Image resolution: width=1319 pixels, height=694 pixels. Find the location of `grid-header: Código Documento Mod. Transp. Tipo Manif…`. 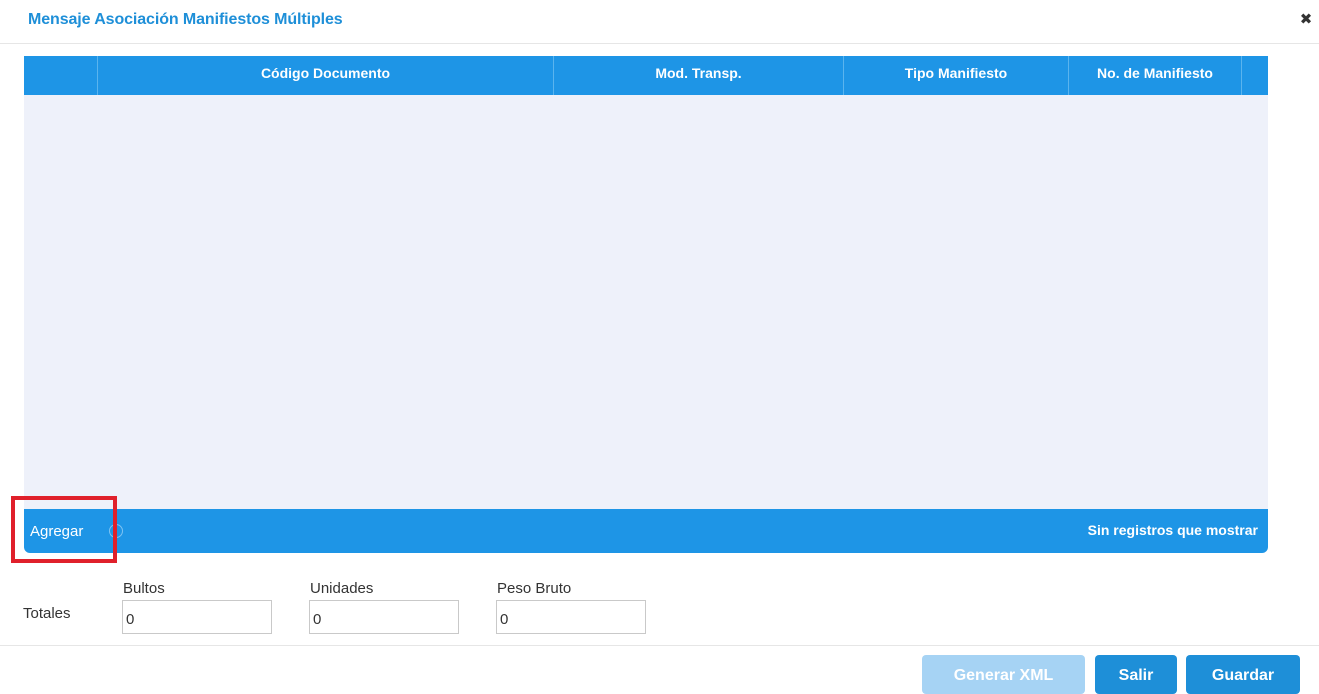

grid-header: Código Documento Mod. Transp. Tipo Manif… is located at coordinates (646, 75).